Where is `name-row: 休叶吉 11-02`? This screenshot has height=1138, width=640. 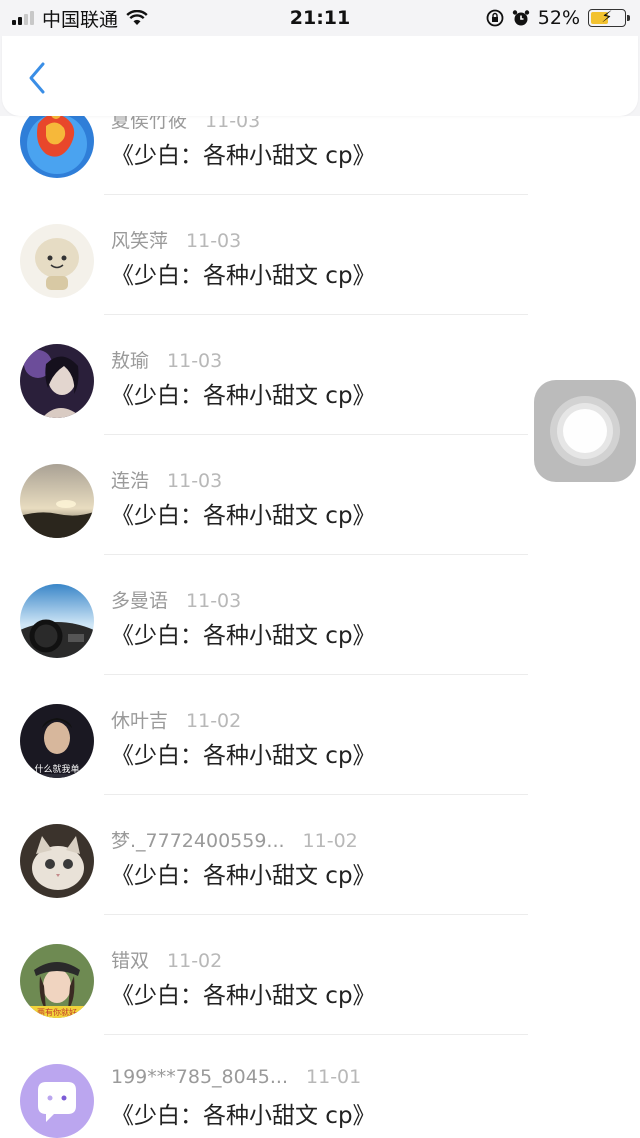 name-row: 休叶吉 11-02 is located at coordinates (176, 719).